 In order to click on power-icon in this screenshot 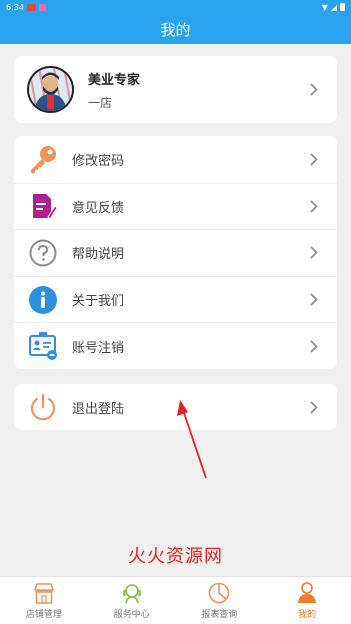, I will do `click(43, 407)`.